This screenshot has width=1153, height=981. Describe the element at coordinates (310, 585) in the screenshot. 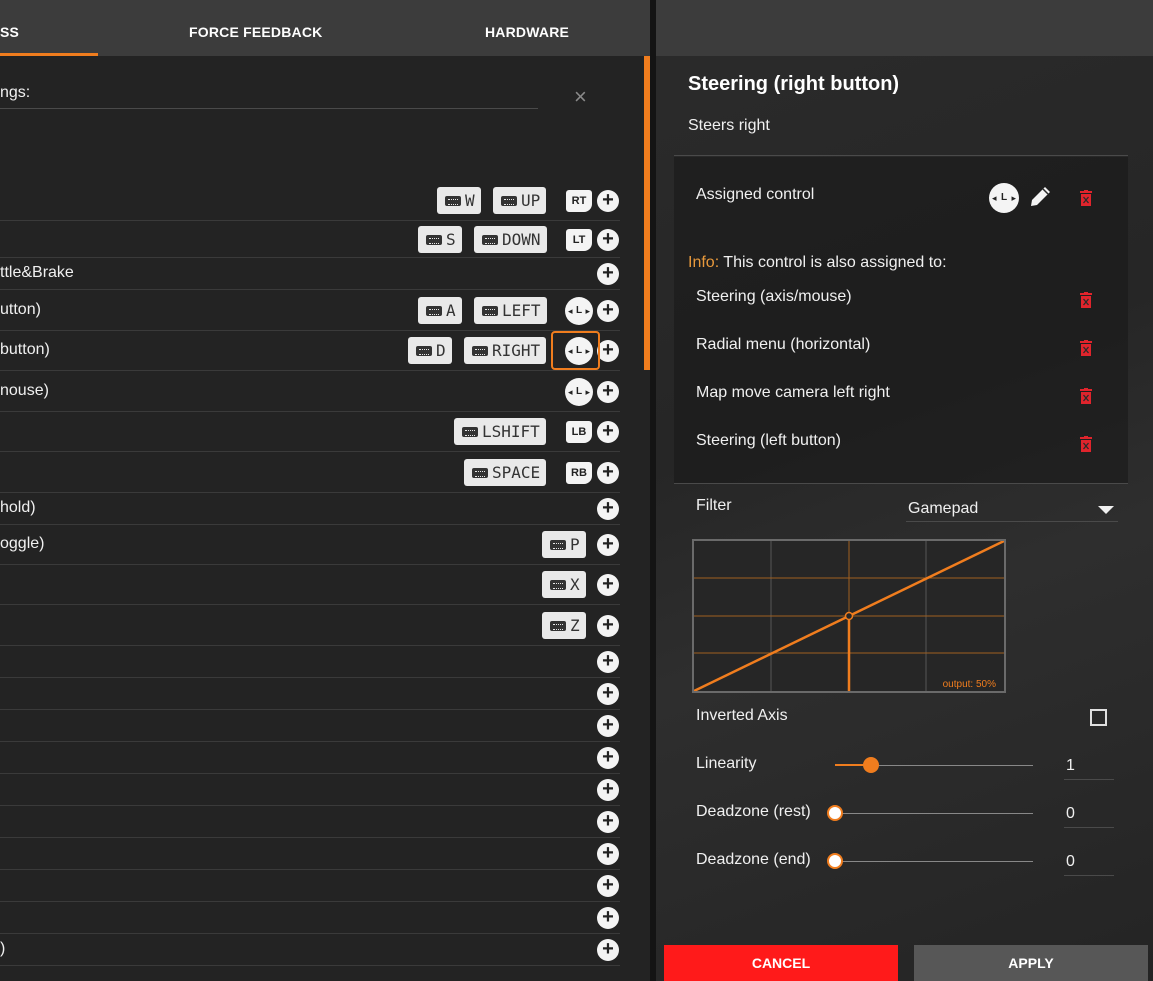

I see `binding-row: X +` at that location.